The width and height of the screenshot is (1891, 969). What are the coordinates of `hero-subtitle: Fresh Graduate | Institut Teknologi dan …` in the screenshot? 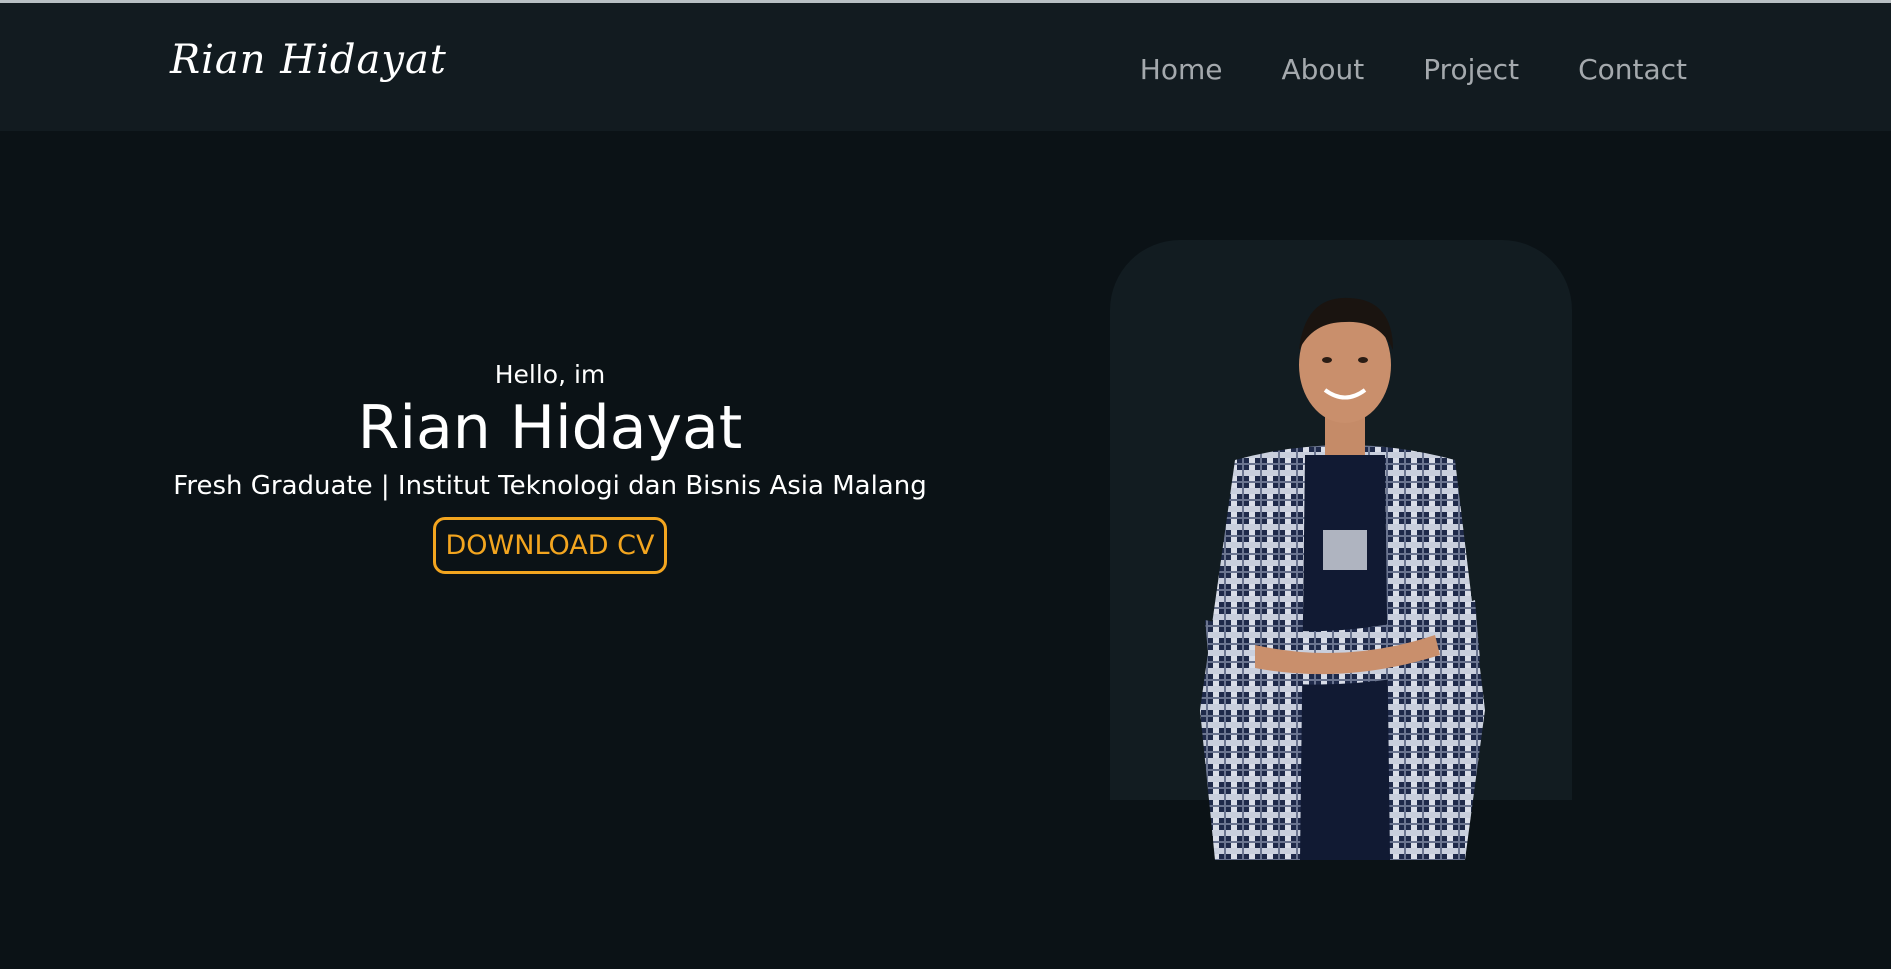 It's located at (550, 486).